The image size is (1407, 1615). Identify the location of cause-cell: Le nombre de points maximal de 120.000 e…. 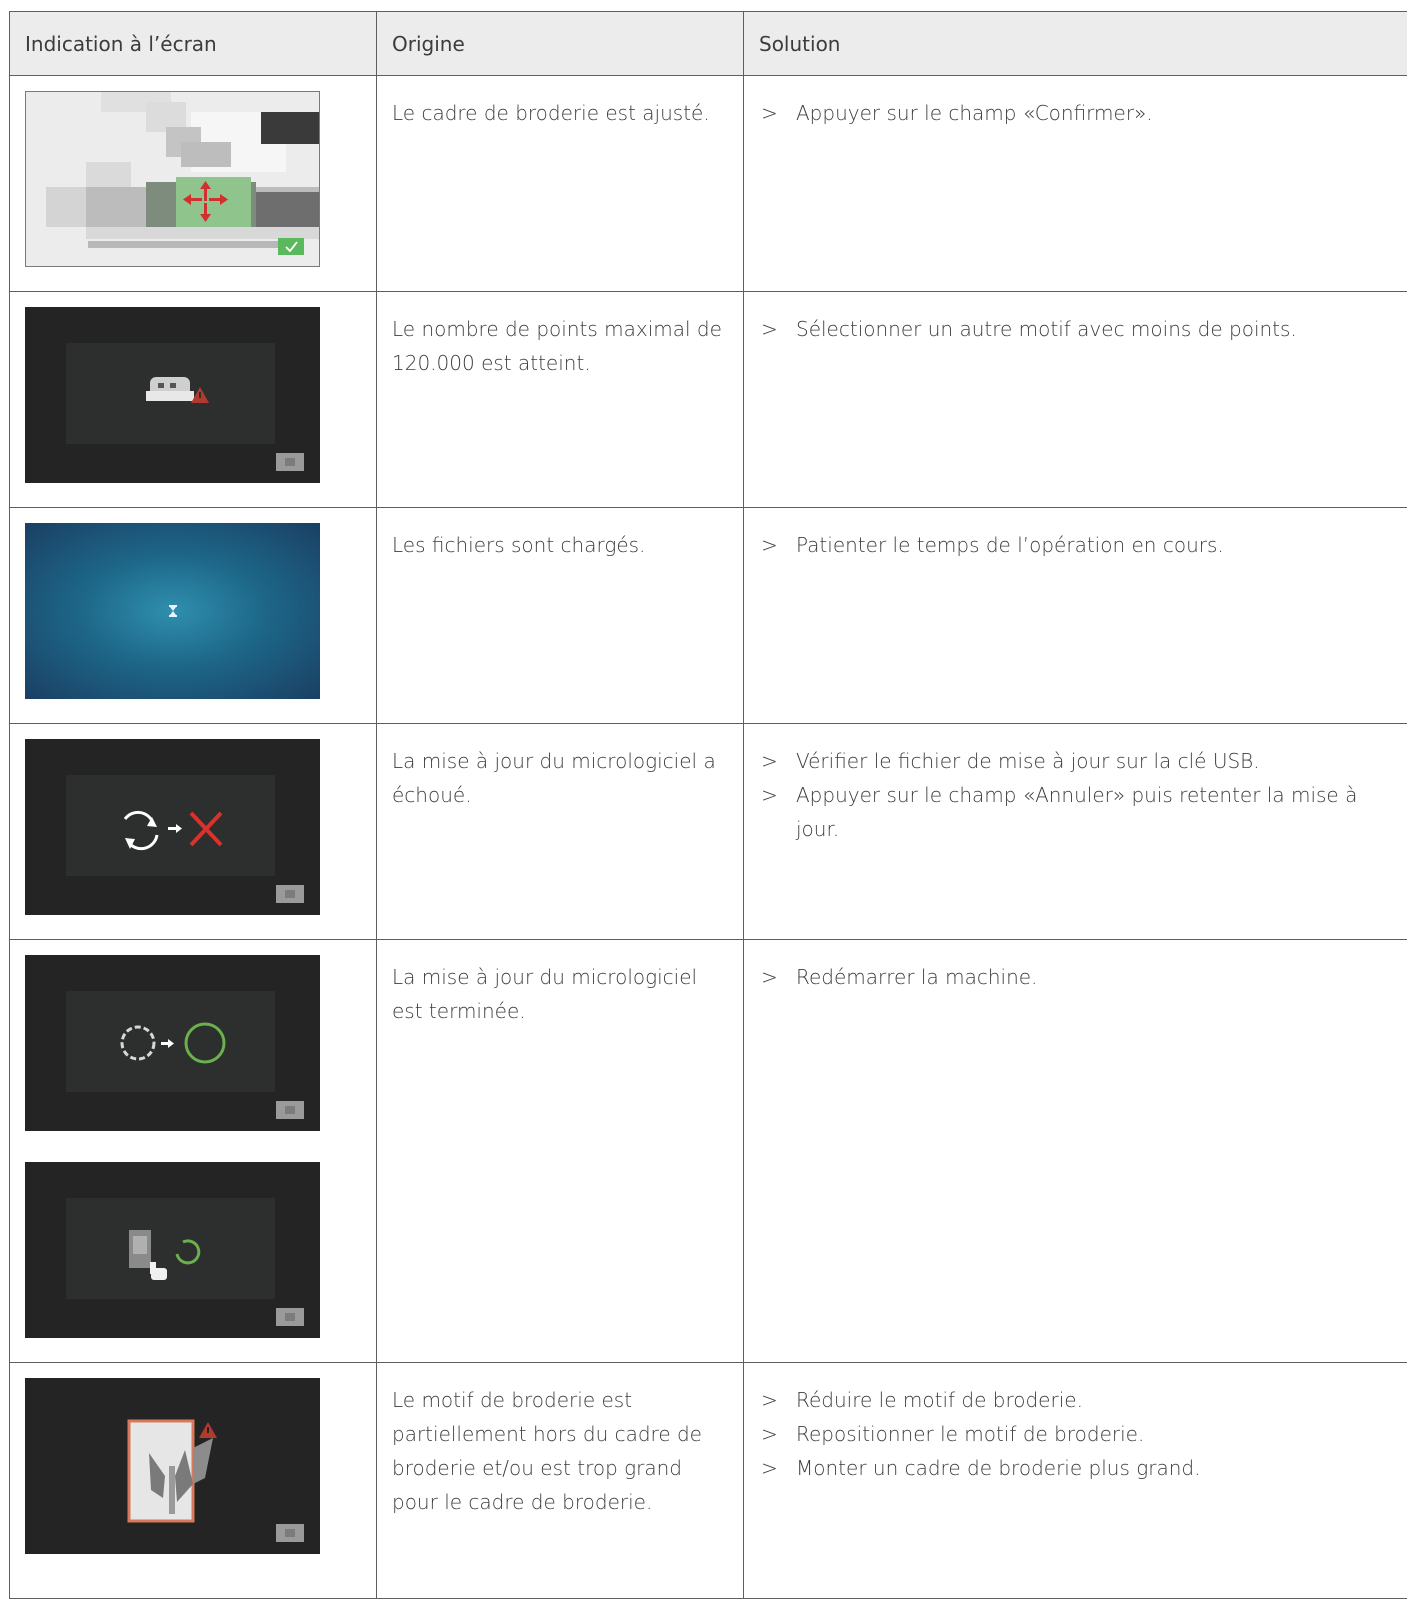
(560, 399).